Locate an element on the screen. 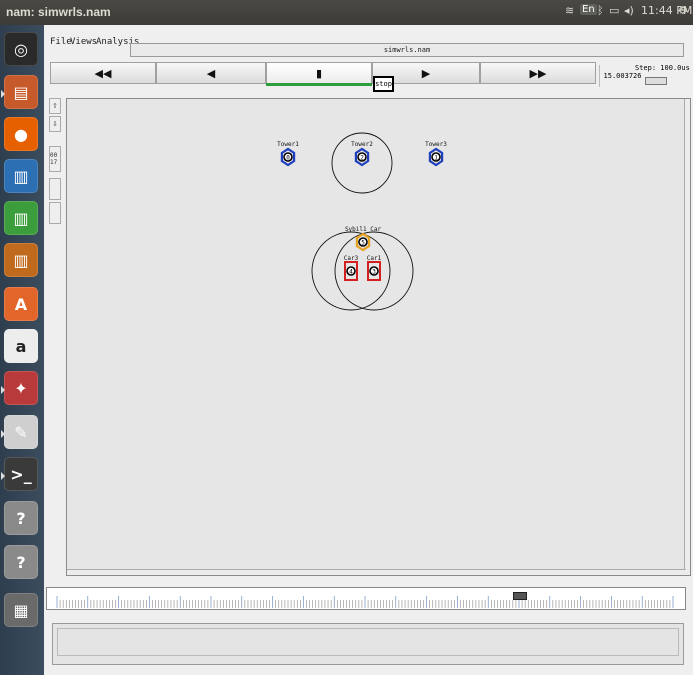  node-id: 3 is located at coordinates (374, 272).